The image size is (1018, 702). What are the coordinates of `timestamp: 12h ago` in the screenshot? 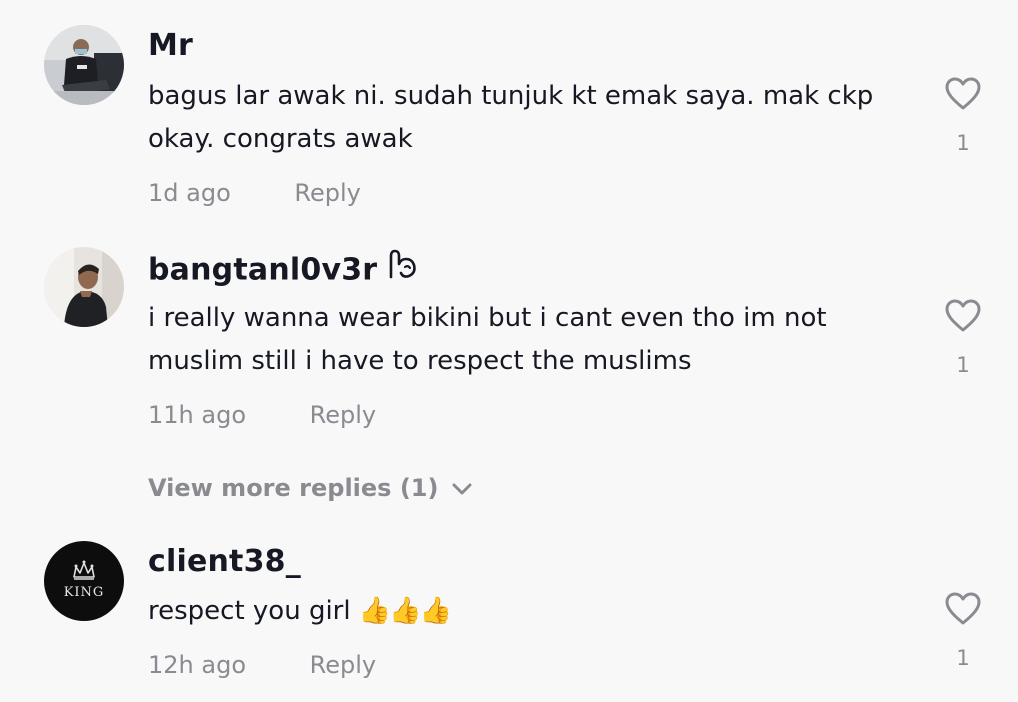 It's located at (197, 665).